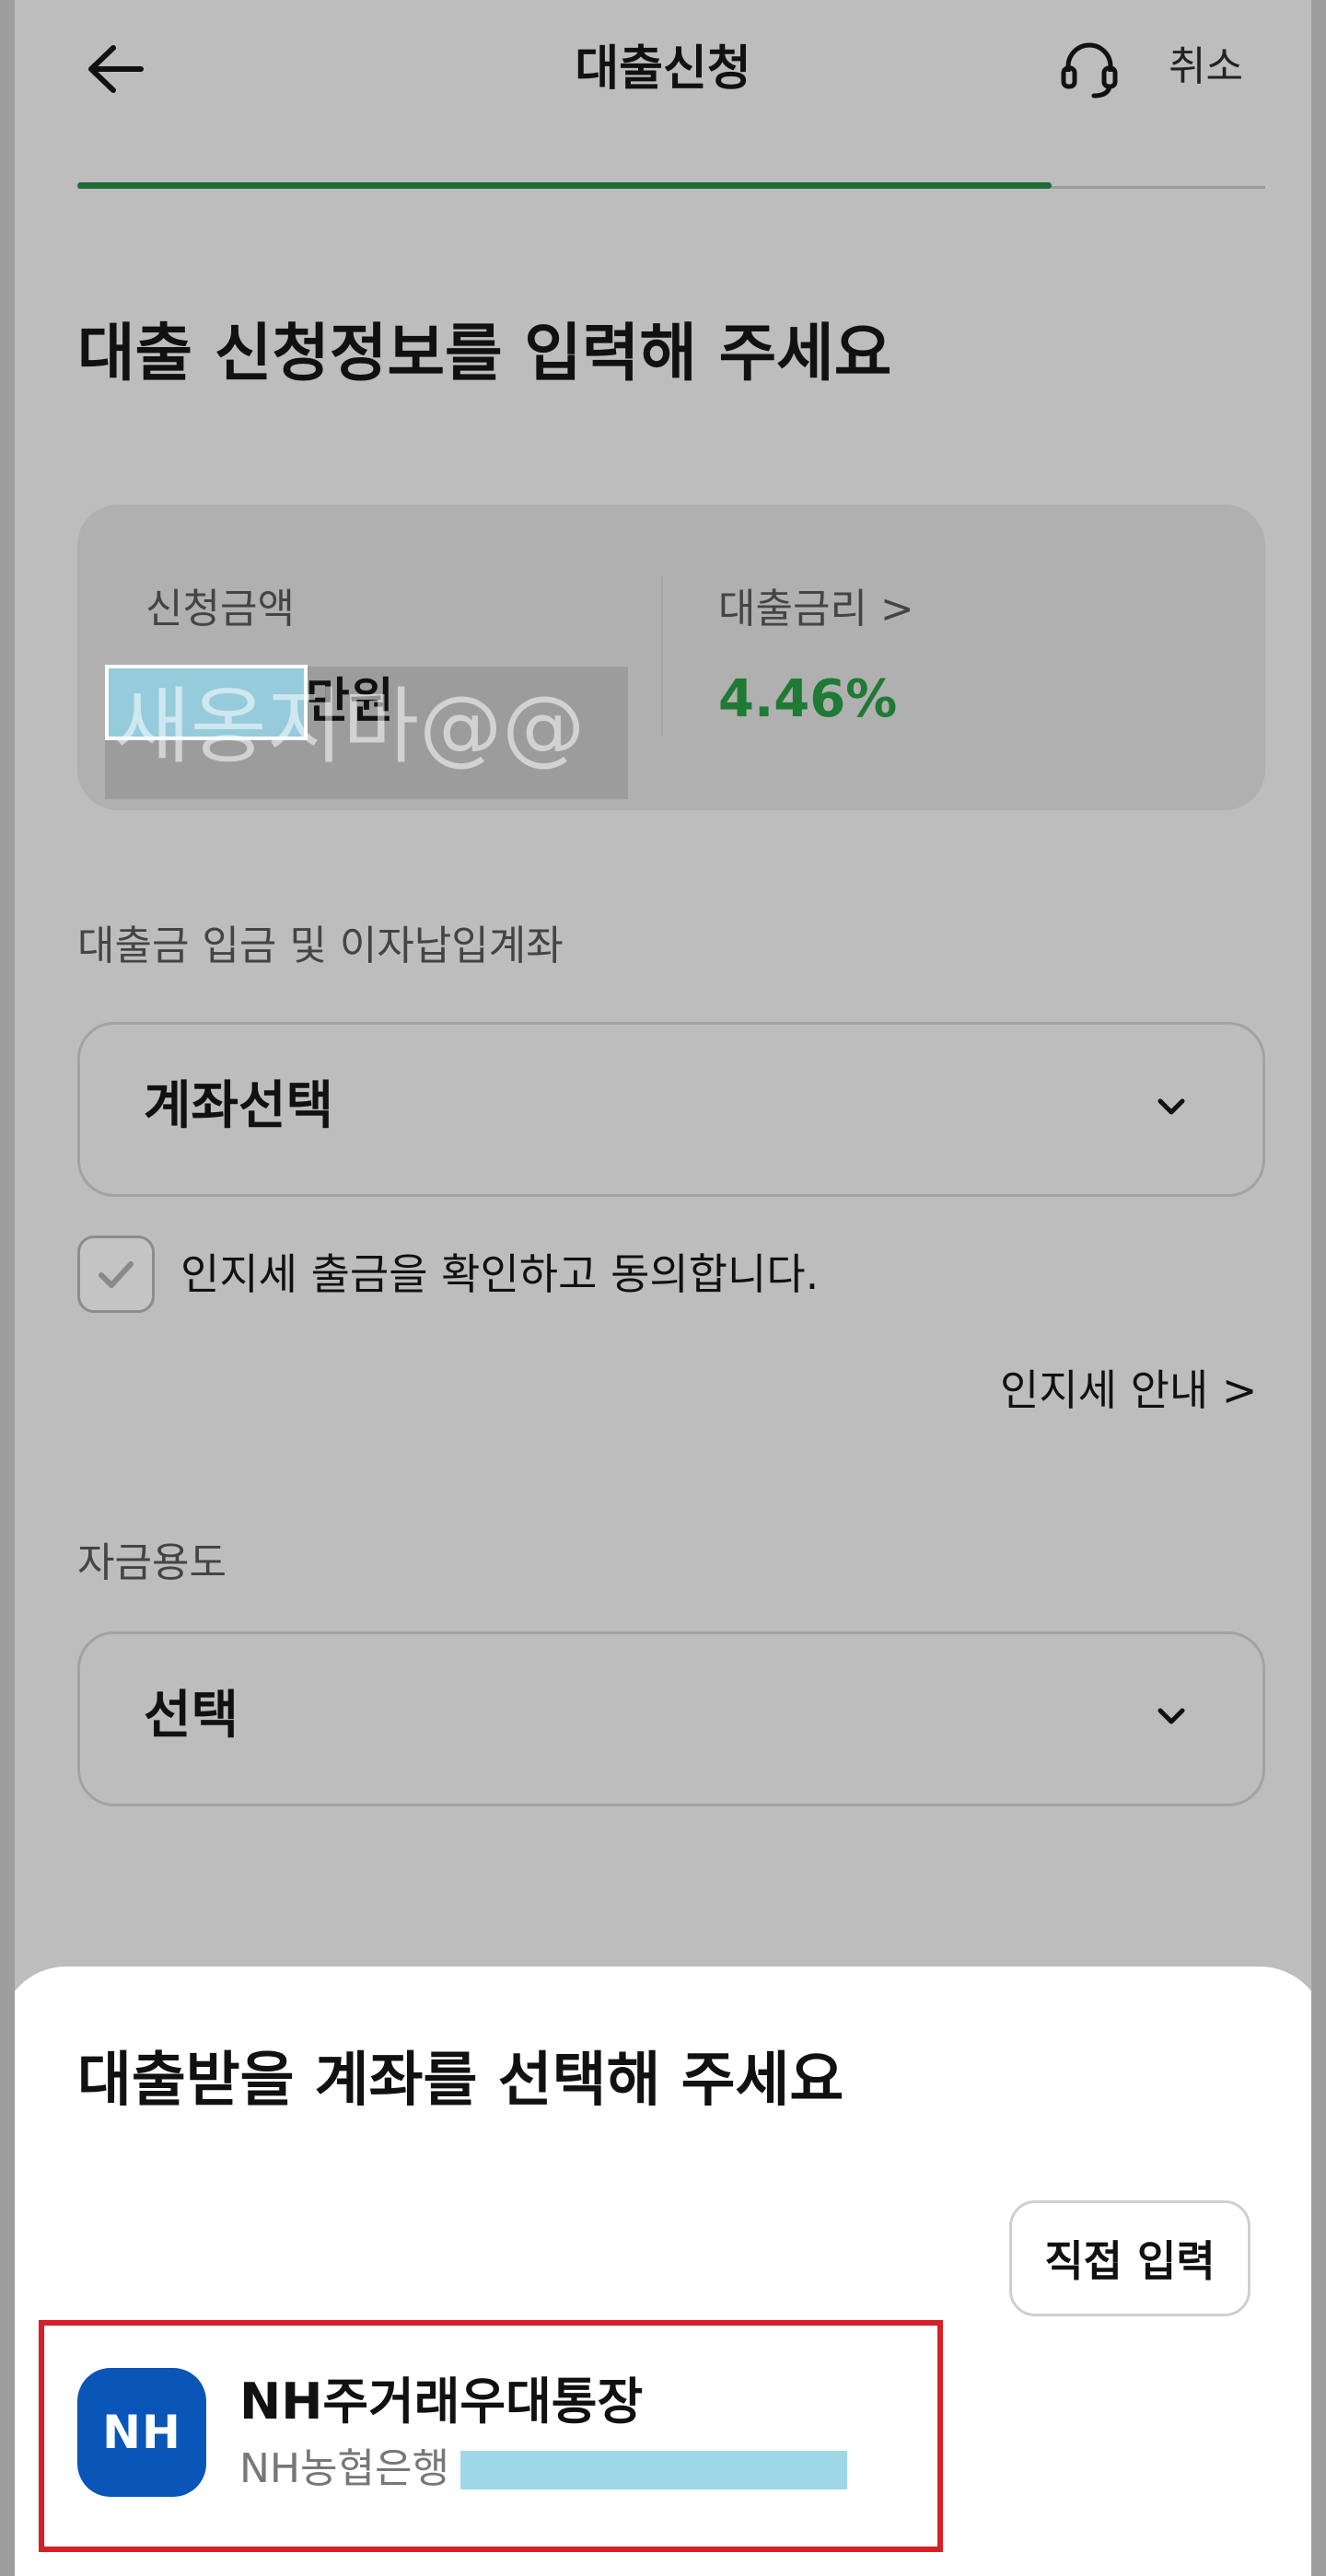 This screenshot has height=2576, width=1326. Describe the element at coordinates (816, 609) in the screenshot. I see `interest-rate-link: 대출금리 >` at that location.